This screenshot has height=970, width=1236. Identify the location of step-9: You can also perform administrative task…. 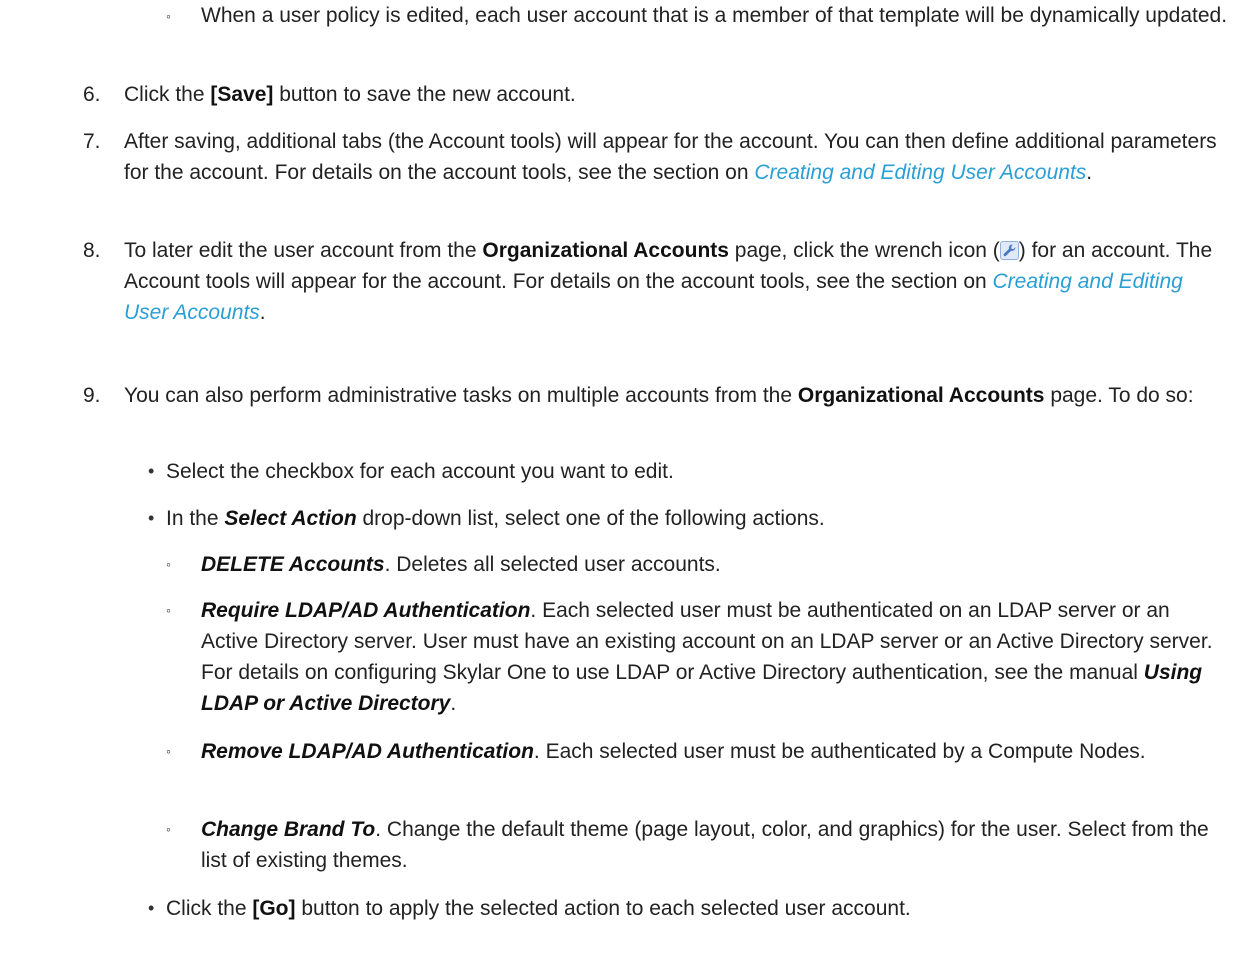
(674, 395).